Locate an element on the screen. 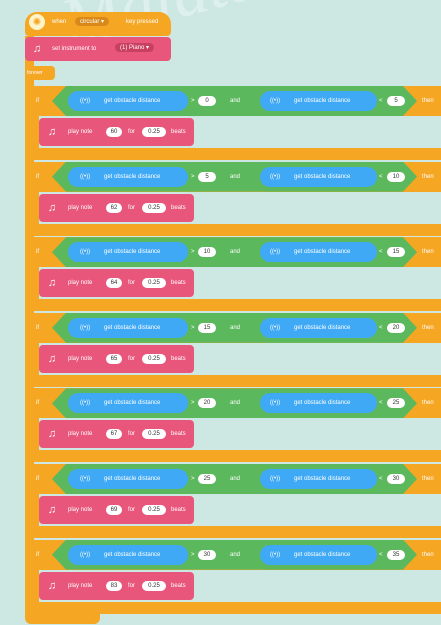 The width and height of the screenshot is (441, 625). note-input: 65 is located at coordinates (114, 358).